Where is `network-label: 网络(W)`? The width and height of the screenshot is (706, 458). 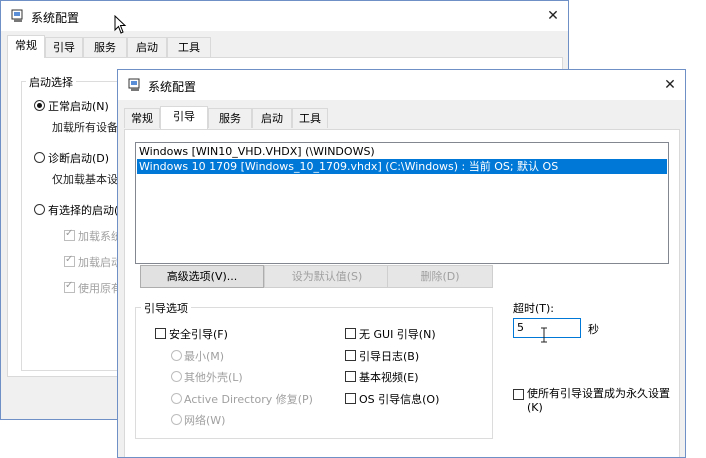
network-label: 网络(W) is located at coordinates (205, 420).